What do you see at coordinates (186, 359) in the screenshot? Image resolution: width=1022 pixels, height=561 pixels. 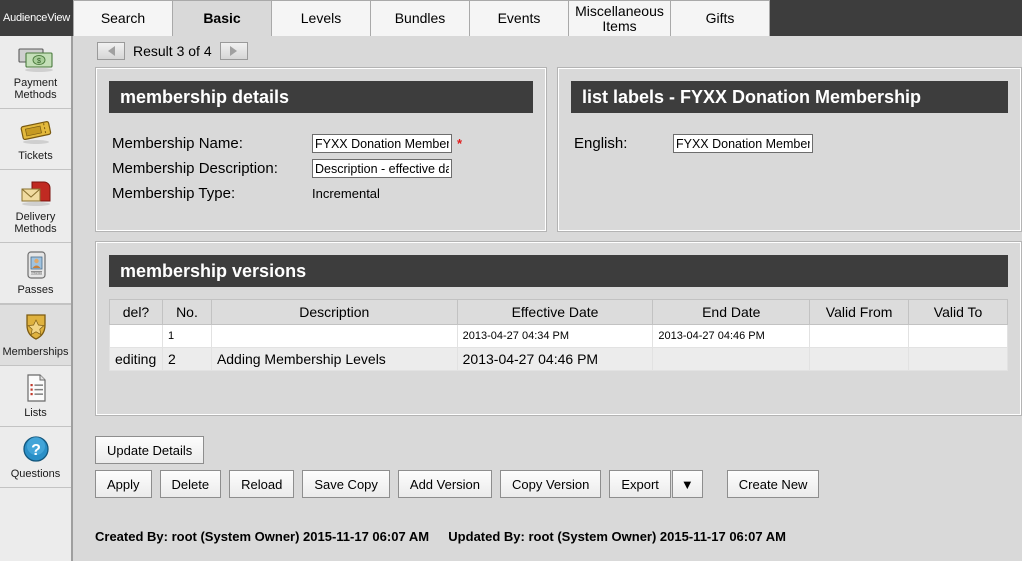 I see `cell-no: 2` at bounding box center [186, 359].